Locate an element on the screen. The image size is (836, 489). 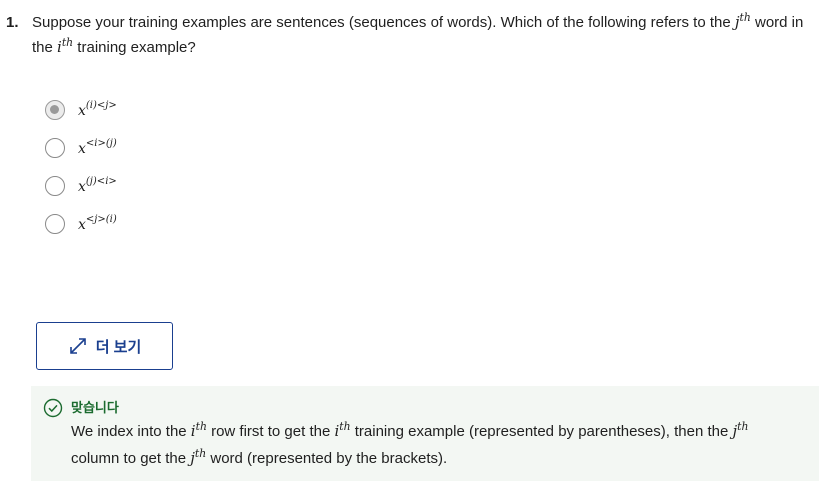
option-sup: (j)<i> is located at coordinates (101, 181).